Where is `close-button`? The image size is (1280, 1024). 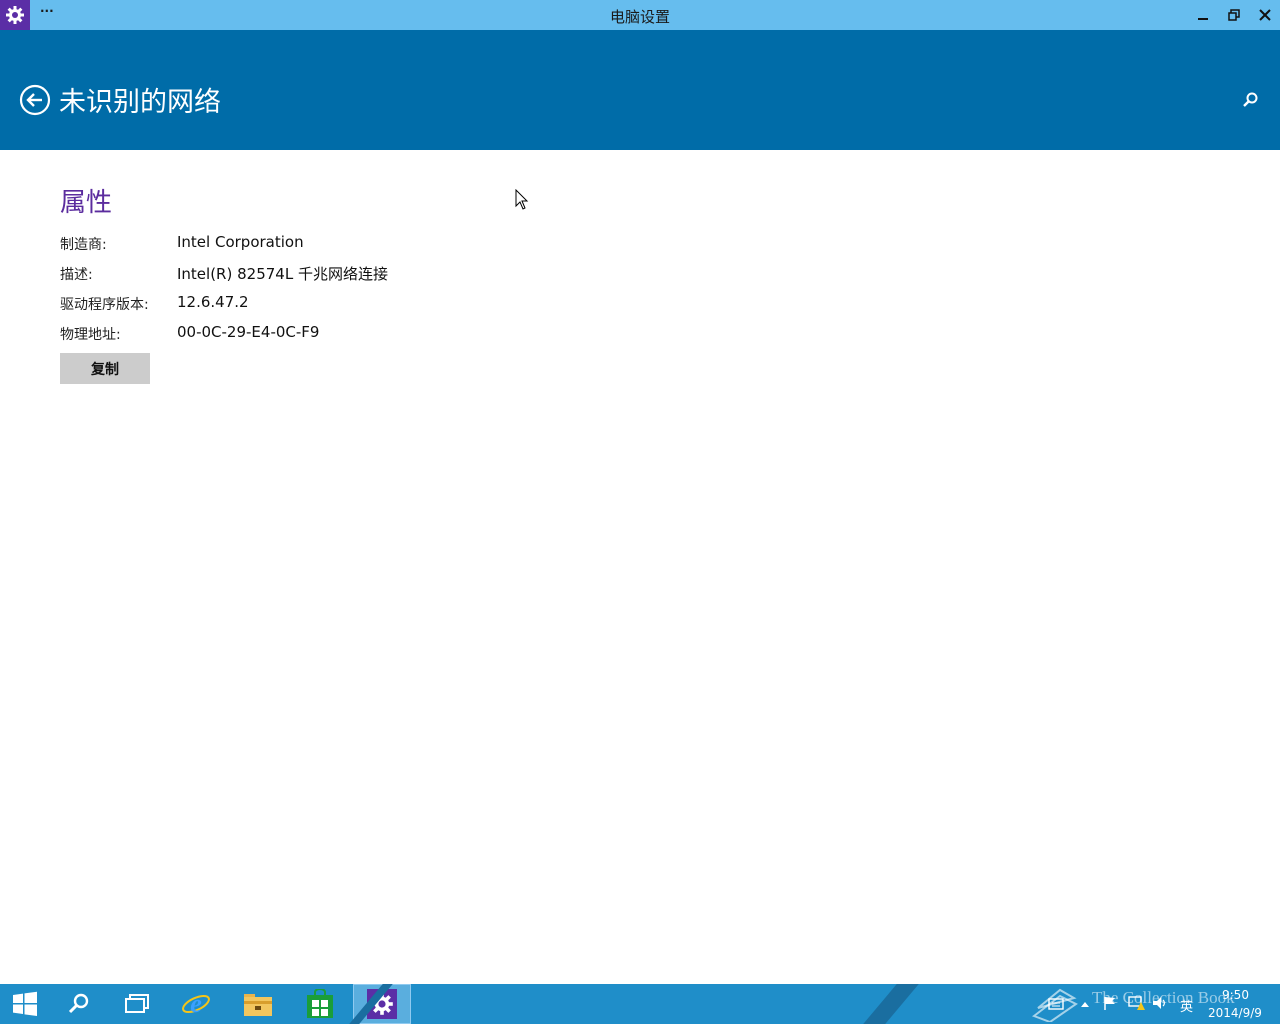
close-button is located at coordinates (1265, 15).